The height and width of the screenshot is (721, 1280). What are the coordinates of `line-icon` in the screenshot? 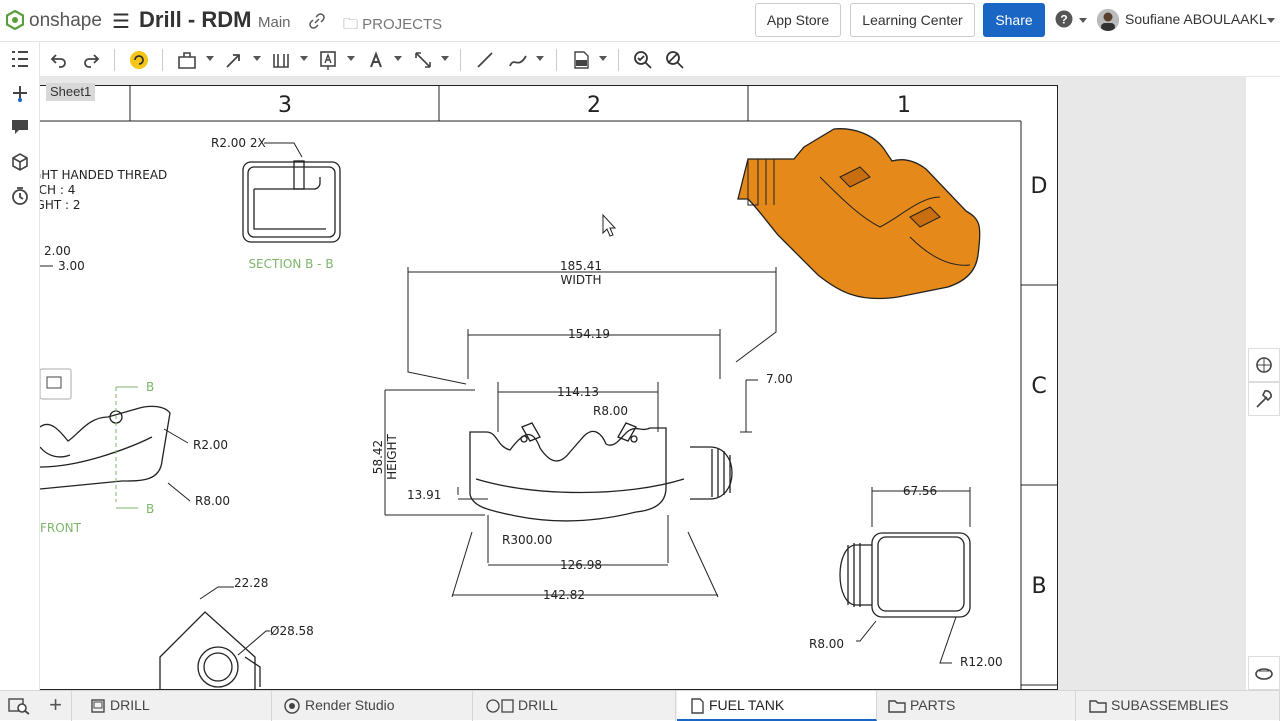 It's located at (485, 60).